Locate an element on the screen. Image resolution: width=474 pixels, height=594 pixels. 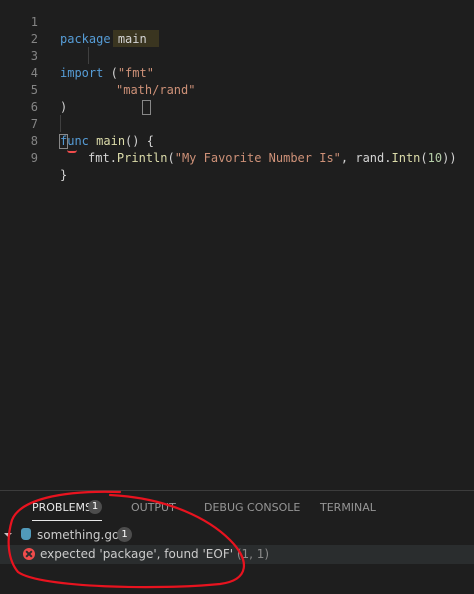
problem-item: expected 'package', found 'EOF' (1, 1) is located at coordinates (237, 554).